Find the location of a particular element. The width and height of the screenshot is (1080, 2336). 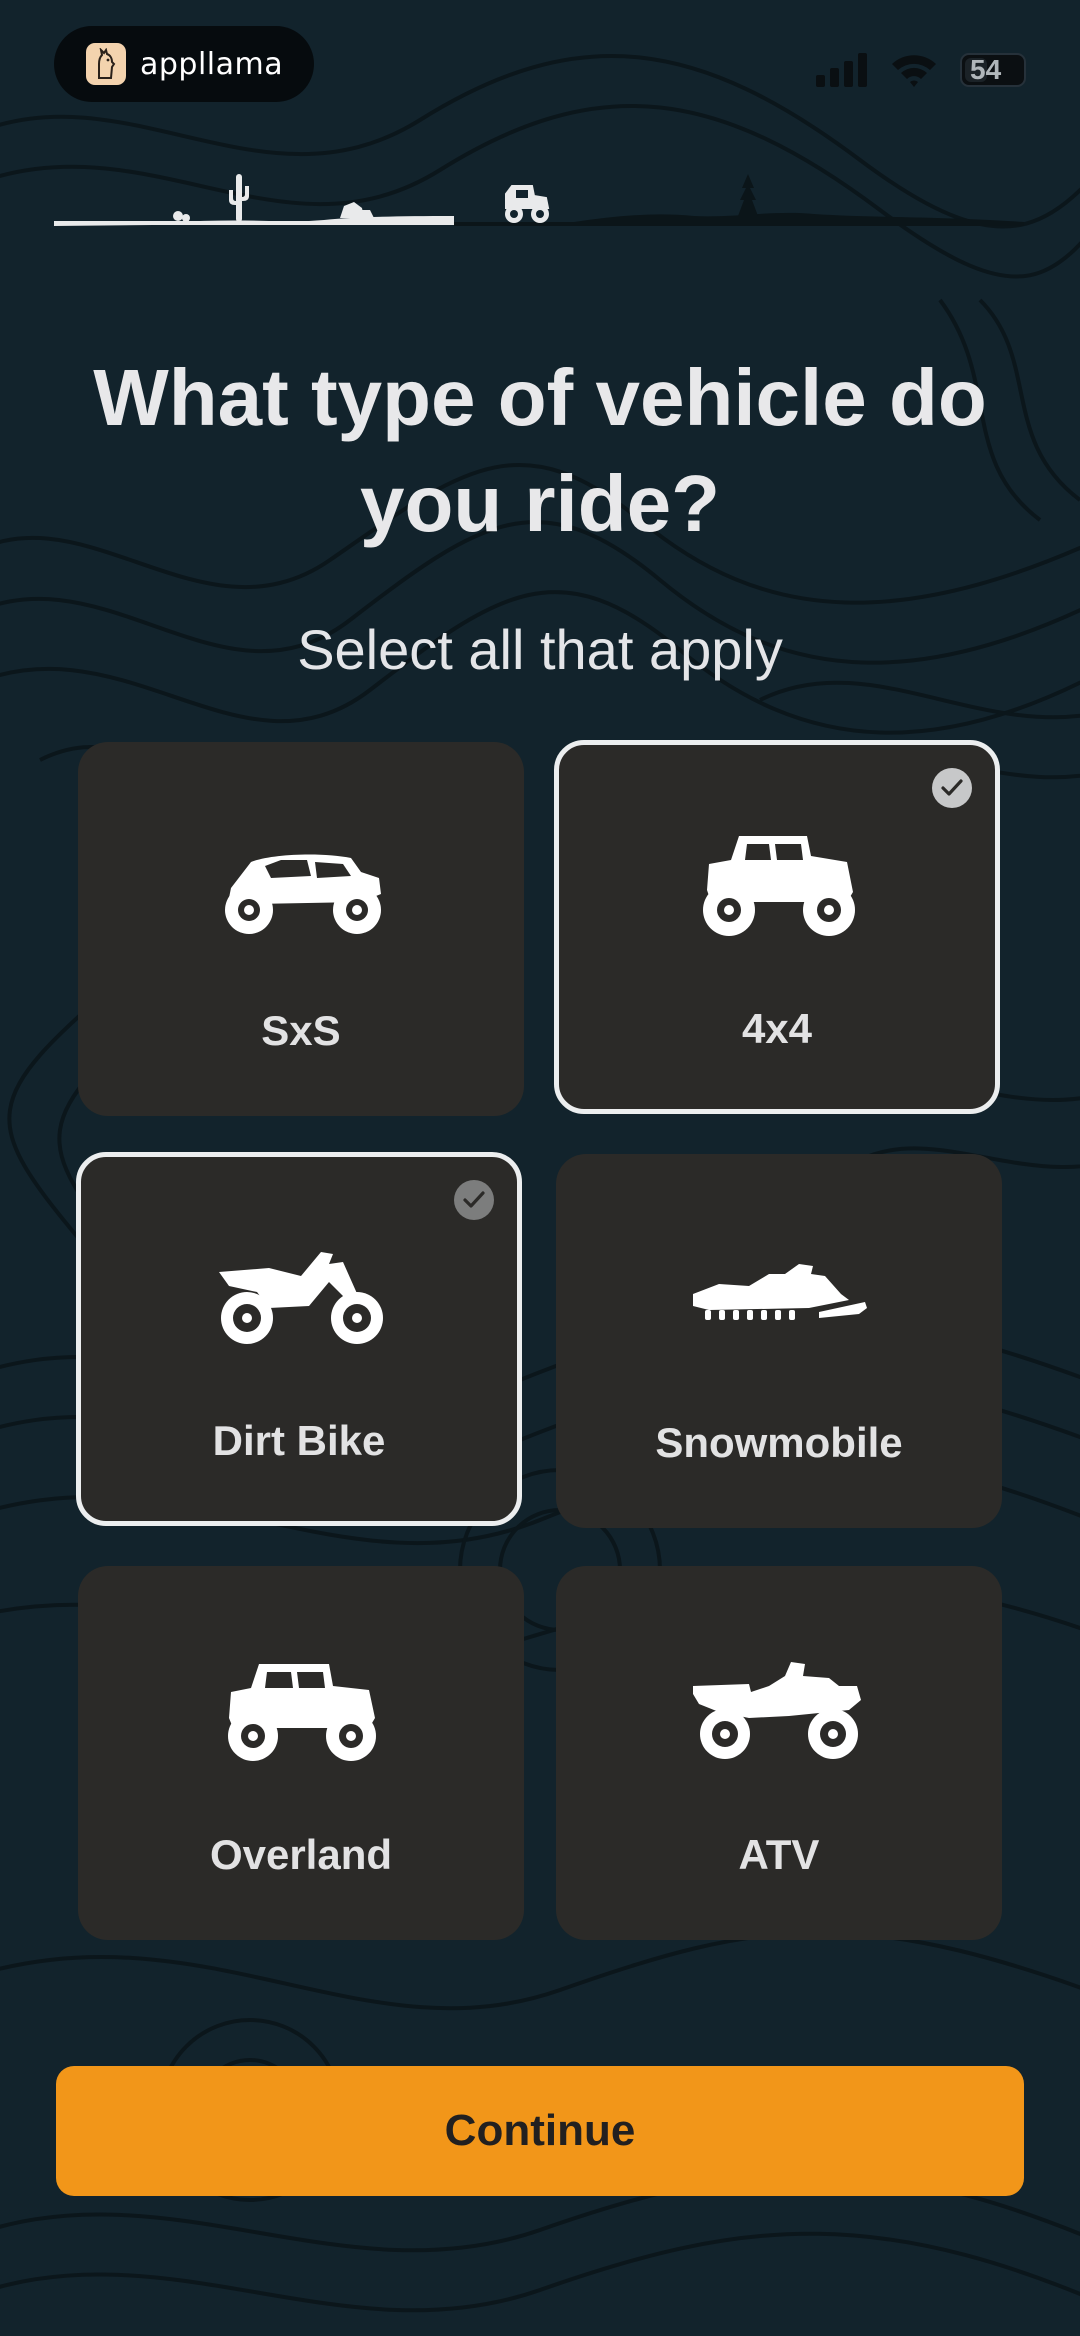

option-card-4x4: 4x4 is located at coordinates (777, 927).